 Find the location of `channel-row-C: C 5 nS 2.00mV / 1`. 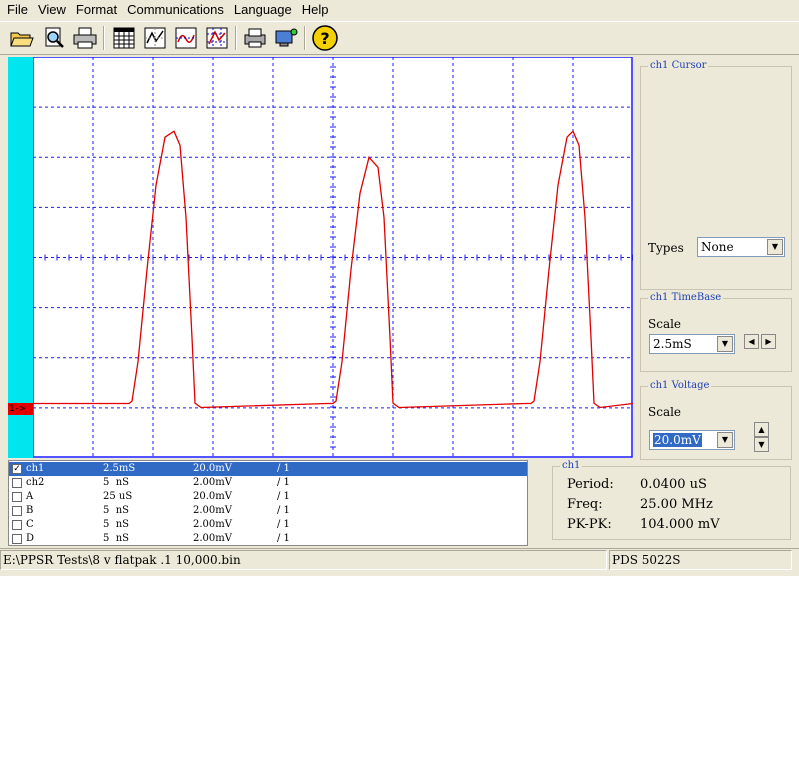

channel-row-C: C 5 nS 2.00mV / 1 is located at coordinates (268, 525).